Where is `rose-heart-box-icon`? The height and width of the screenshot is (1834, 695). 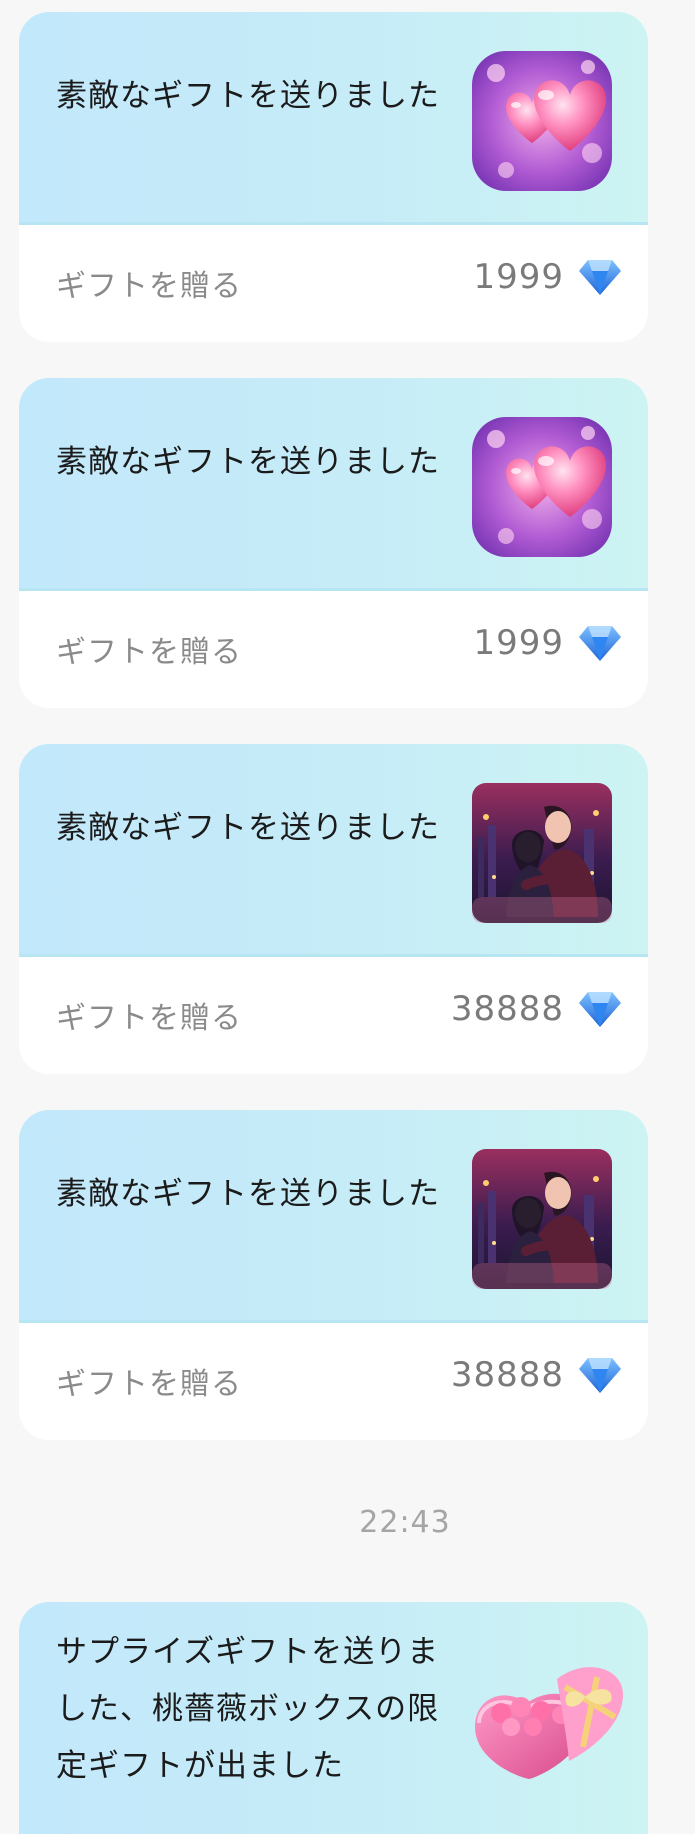
rose-heart-box-icon is located at coordinates (549, 1723).